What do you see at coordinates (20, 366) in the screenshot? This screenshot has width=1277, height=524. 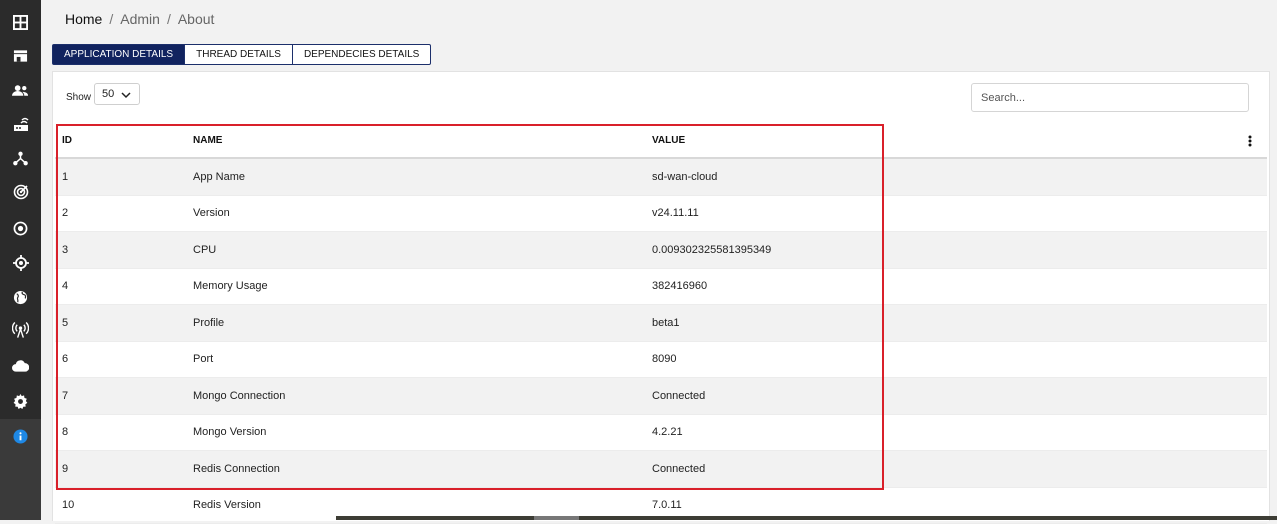 I see `cloud-icon` at bounding box center [20, 366].